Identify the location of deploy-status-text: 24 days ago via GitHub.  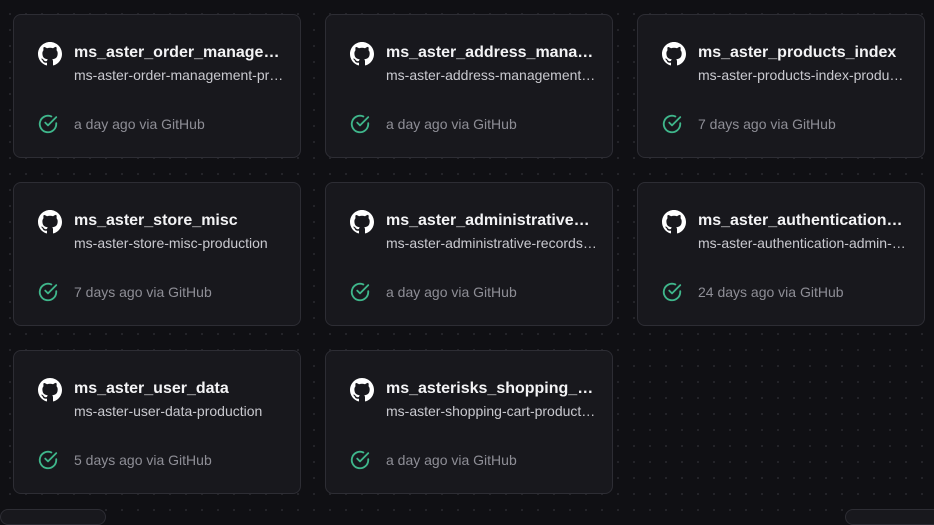
(771, 292).